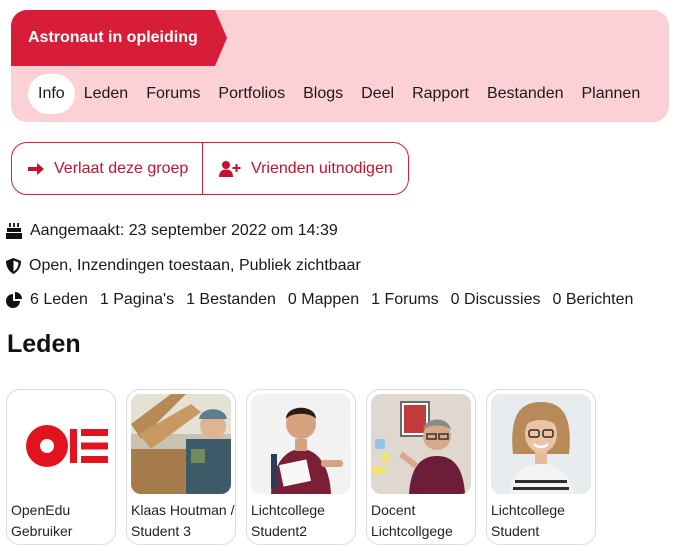 Image resolution: width=675 pixels, height=551 pixels. Describe the element at coordinates (173, 94) in the screenshot. I see `tab-forums: Forums` at that location.